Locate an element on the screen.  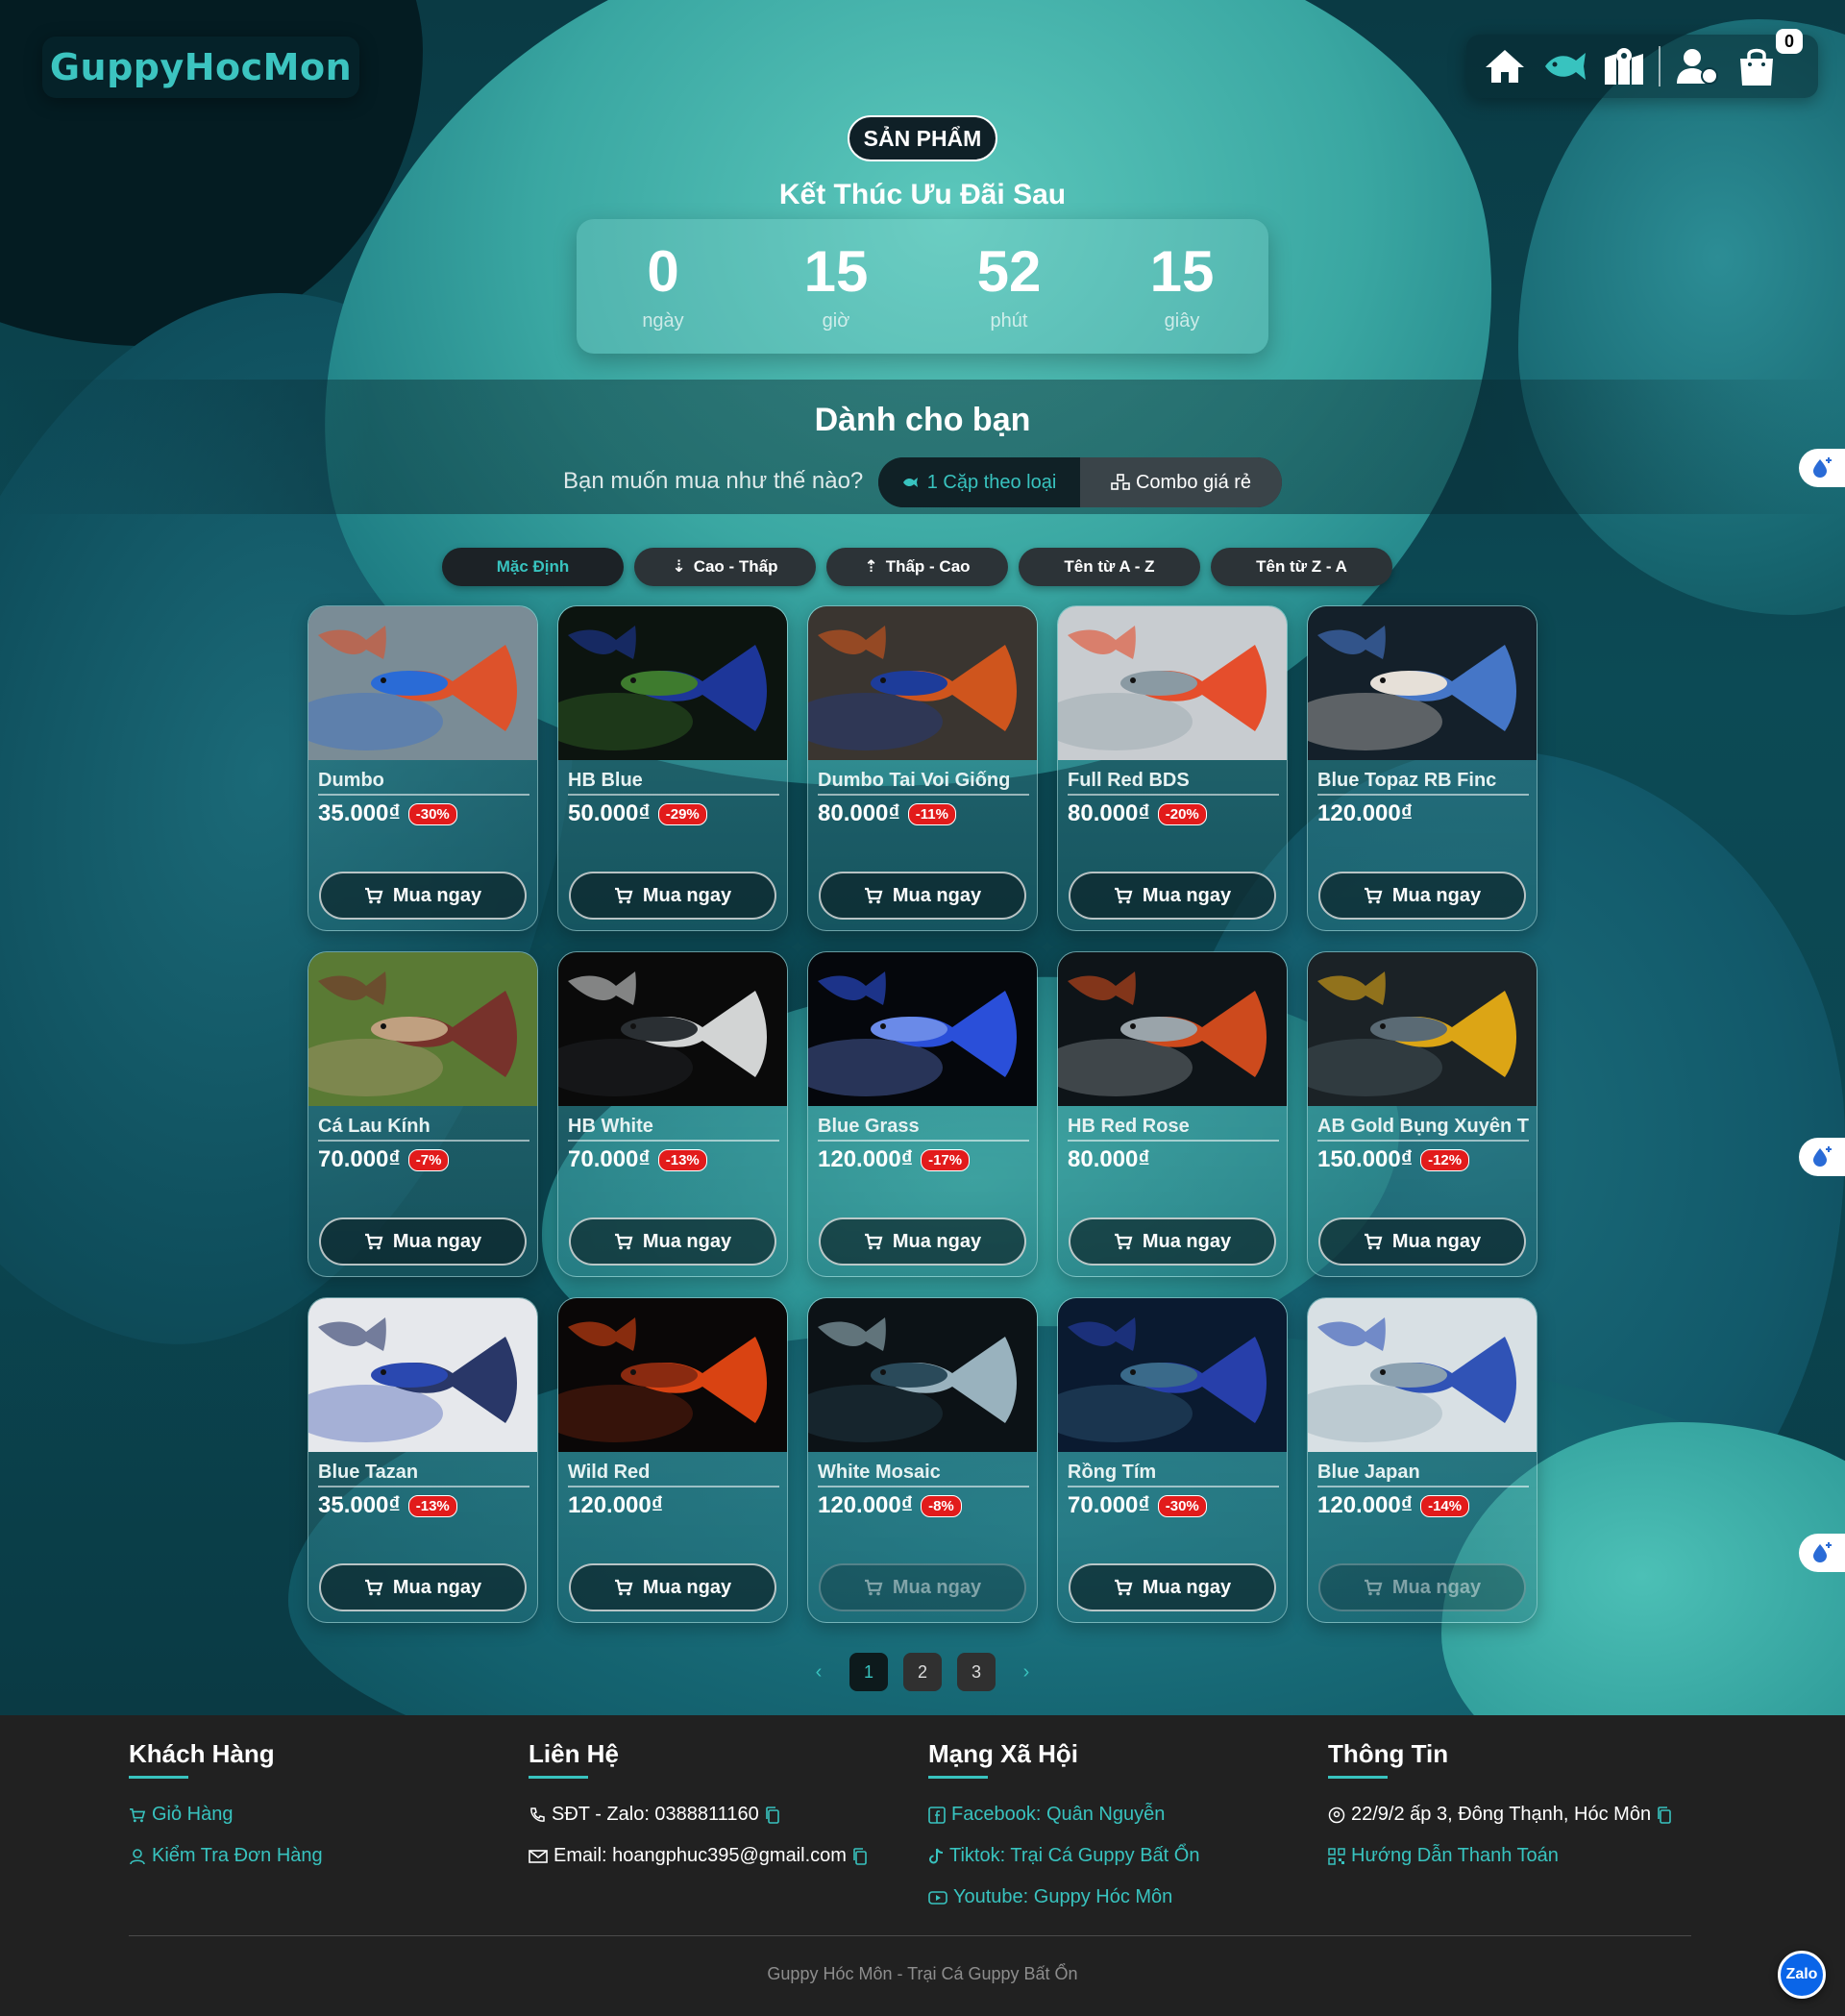
product-name: Blue Tazan is located at coordinates (424, 1474).